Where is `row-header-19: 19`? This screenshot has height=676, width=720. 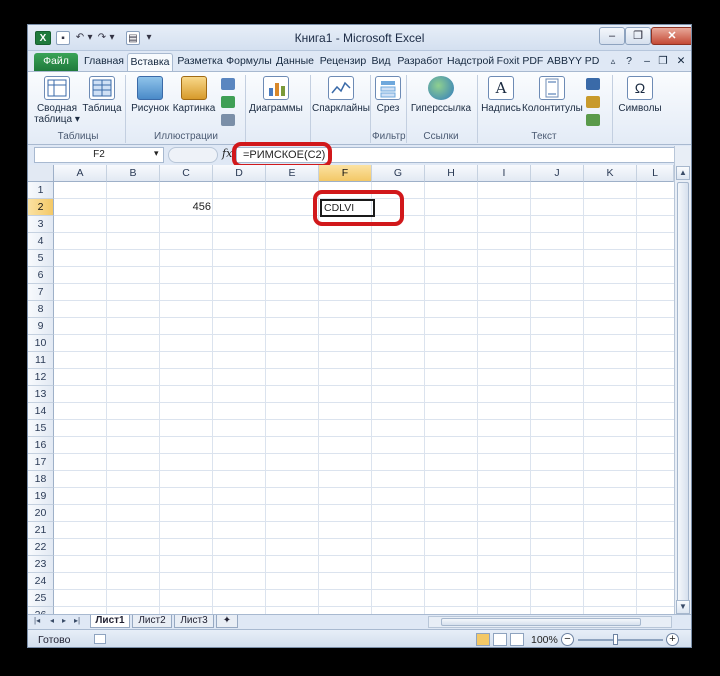 row-header-19: 19 is located at coordinates (41, 496).